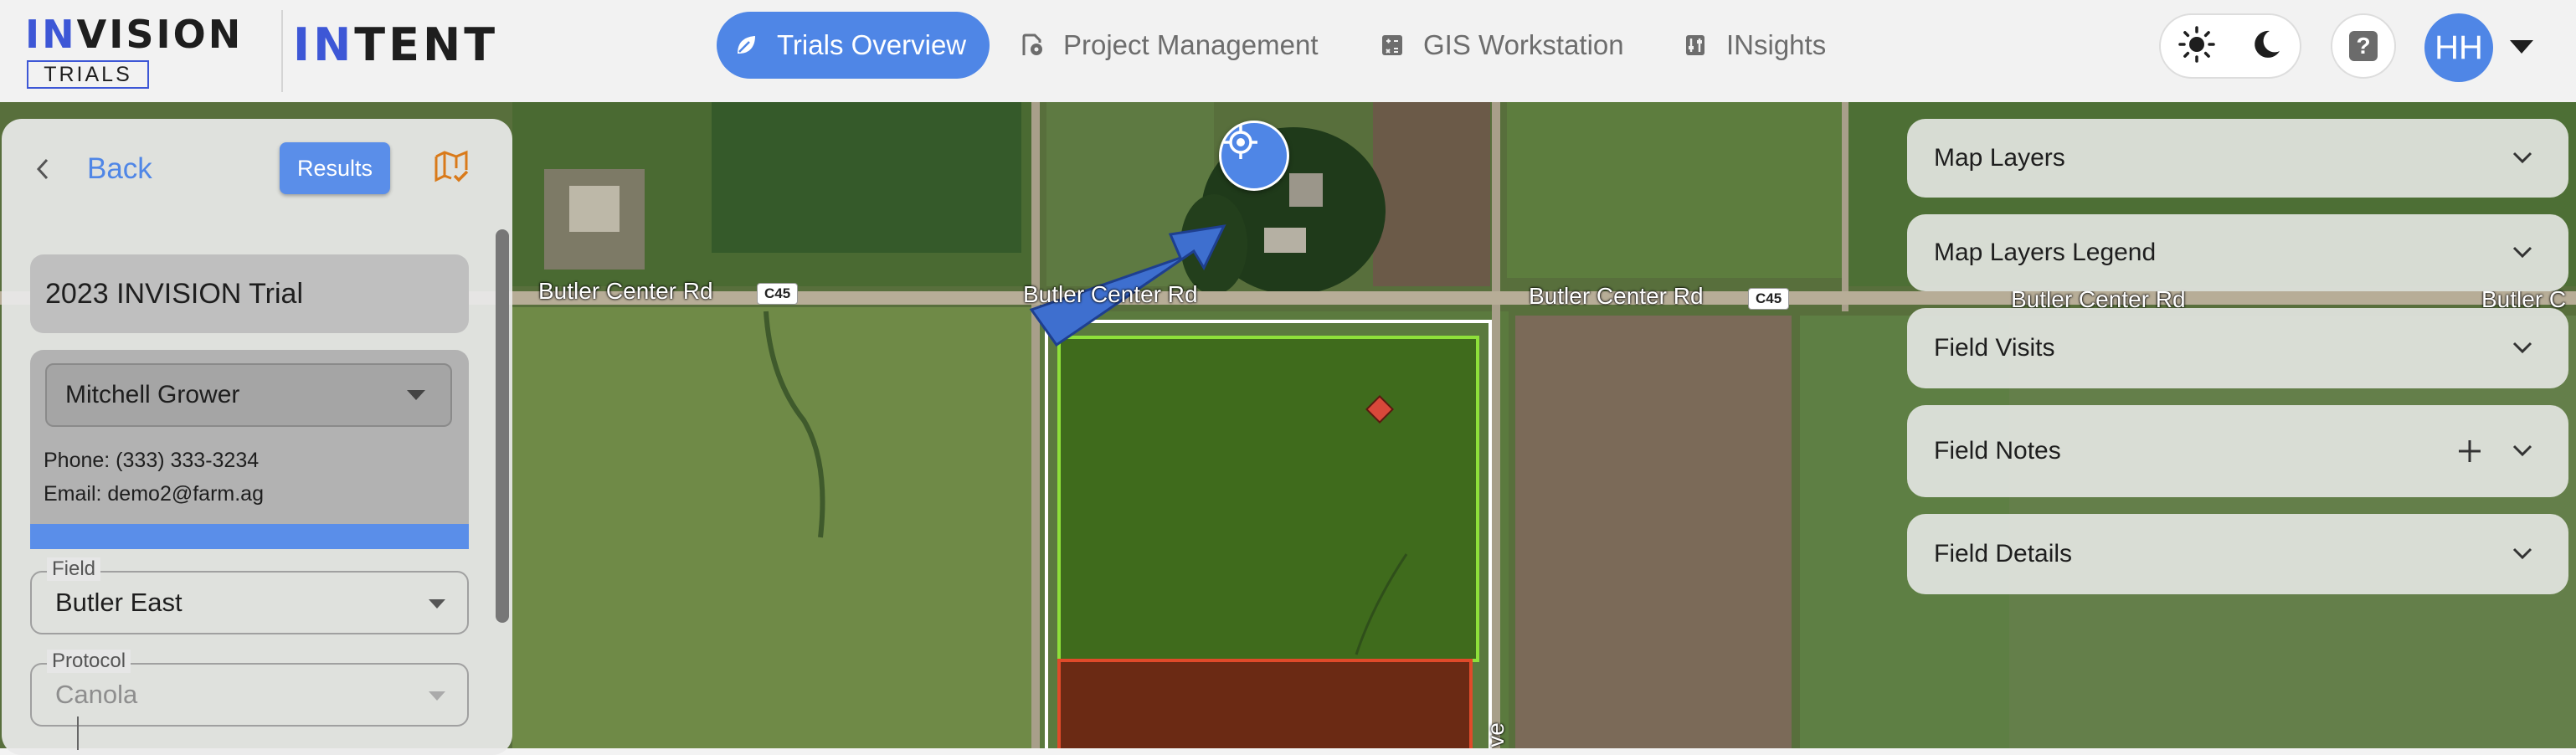 The image size is (2576, 755). What do you see at coordinates (2237, 554) in the screenshot?
I see `accordion-field-details: Field Details` at bounding box center [2237, 554].